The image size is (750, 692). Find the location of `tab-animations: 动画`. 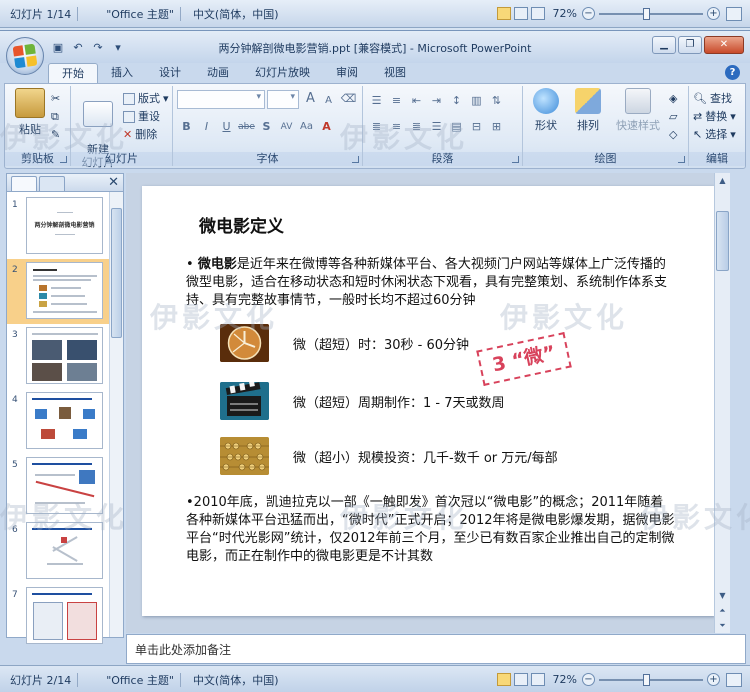

tab-animations: 动画 is located at coordinates (218, 73).